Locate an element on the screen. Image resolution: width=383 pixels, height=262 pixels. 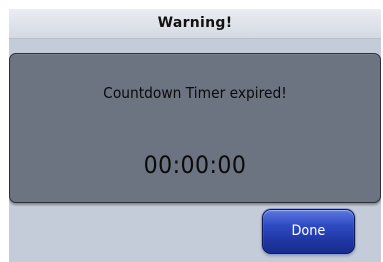
timer-readout: 00:00:00 is located at coordinates (195, 165).